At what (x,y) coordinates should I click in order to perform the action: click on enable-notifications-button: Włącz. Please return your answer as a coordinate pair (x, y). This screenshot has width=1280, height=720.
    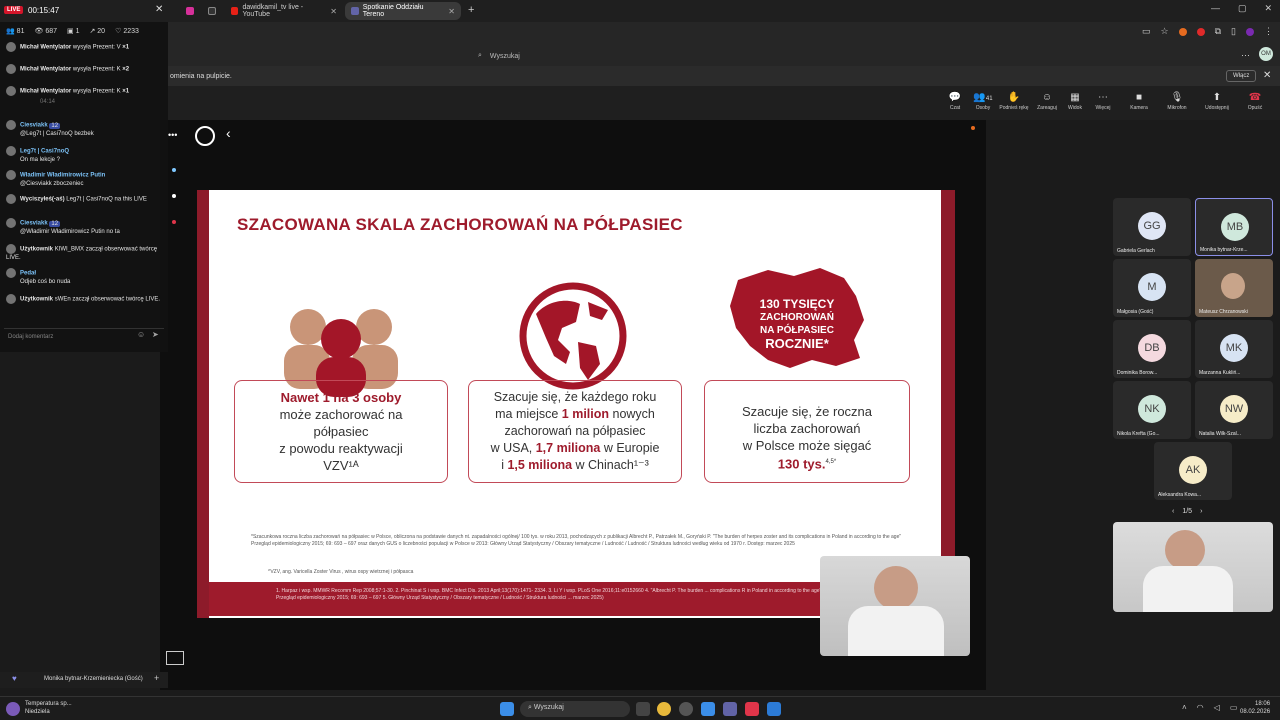
    Looking at the image, I should click on (1241, 76).